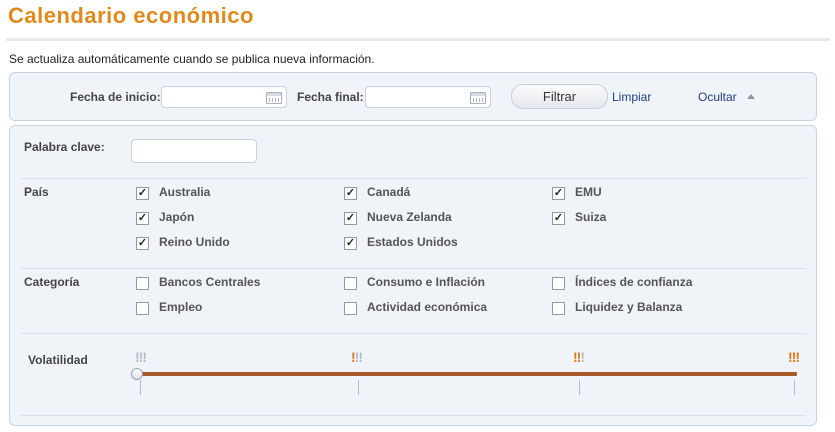  I want to click on checkbox-label: Actividad económica, so click(427, 307).